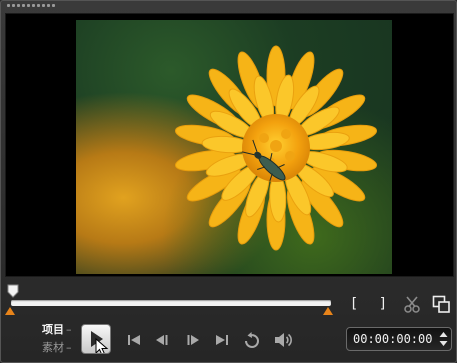 This screenshot has height=363, width=457. I want to click on mark-out-button: ], so click(383, 304).